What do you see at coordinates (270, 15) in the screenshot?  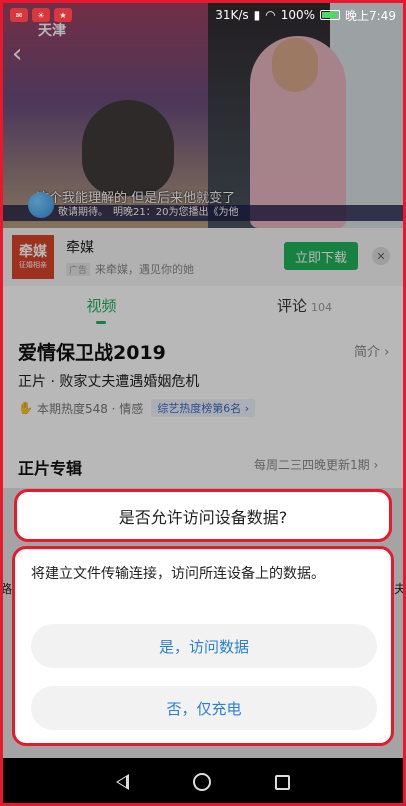 I see `wifi-icon: ◠` at bounding box center [270, 15].